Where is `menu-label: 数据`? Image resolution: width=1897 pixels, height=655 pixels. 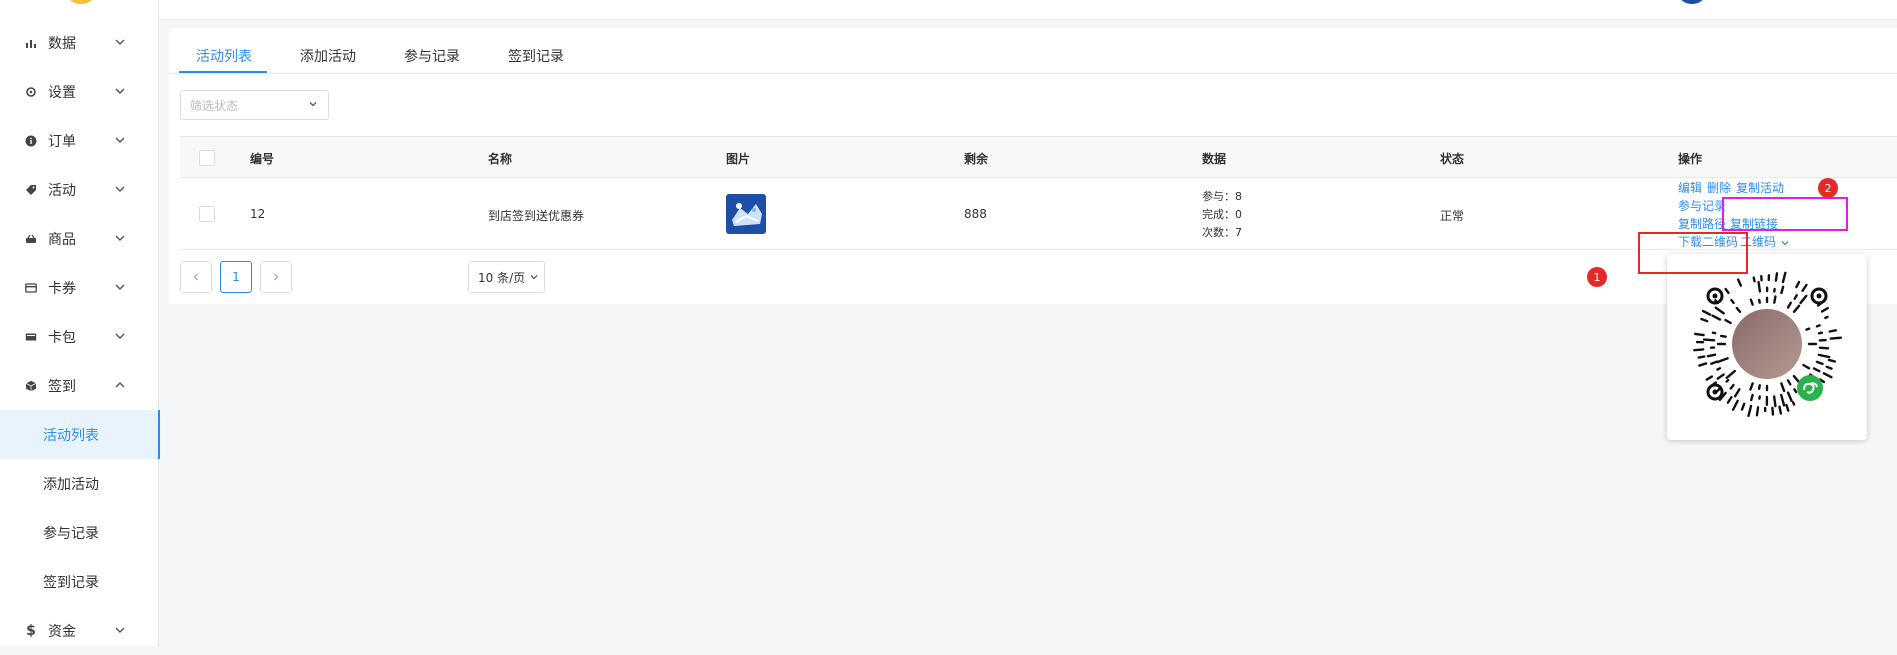 menu-label: 数据 is located at coordinates (75, 43).